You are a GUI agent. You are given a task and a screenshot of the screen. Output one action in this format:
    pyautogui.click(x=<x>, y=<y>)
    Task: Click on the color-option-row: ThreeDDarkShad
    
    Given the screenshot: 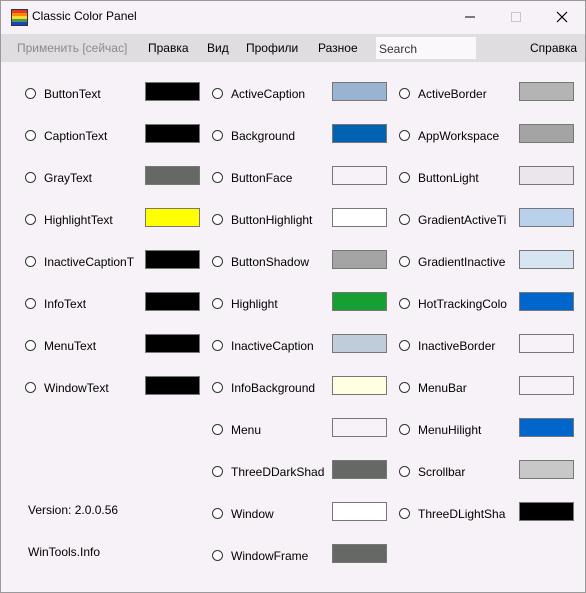 What is the action you would take?
    pyautogui.click(x=269, y=473)
    